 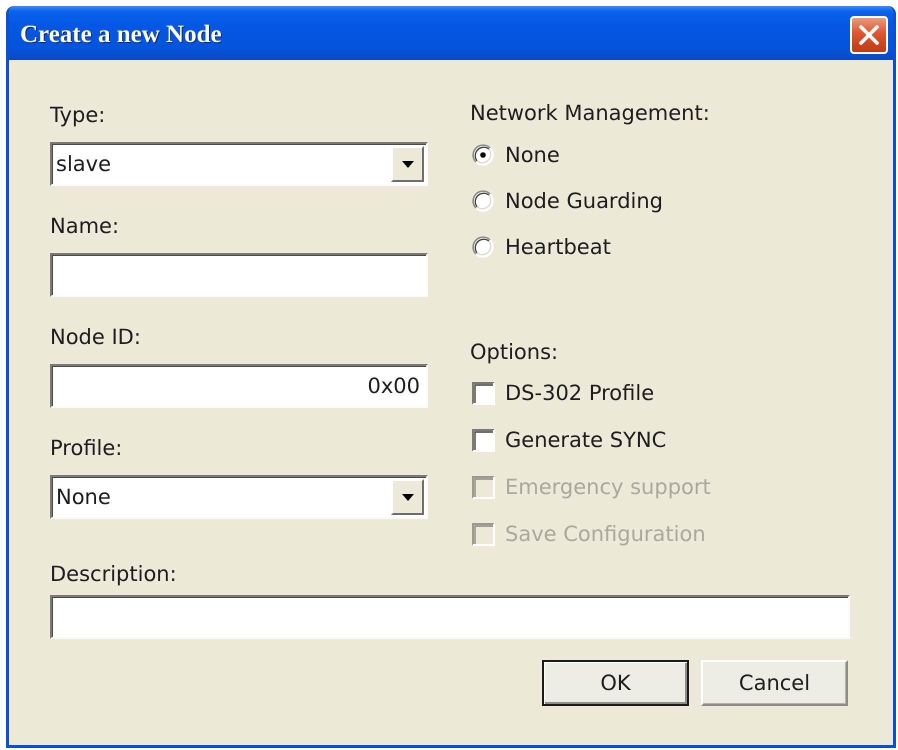 What do you see at coordinates (590, 113) in the screenshot?
I see `section-label: Network Management:` at bounding box center [590, 113].